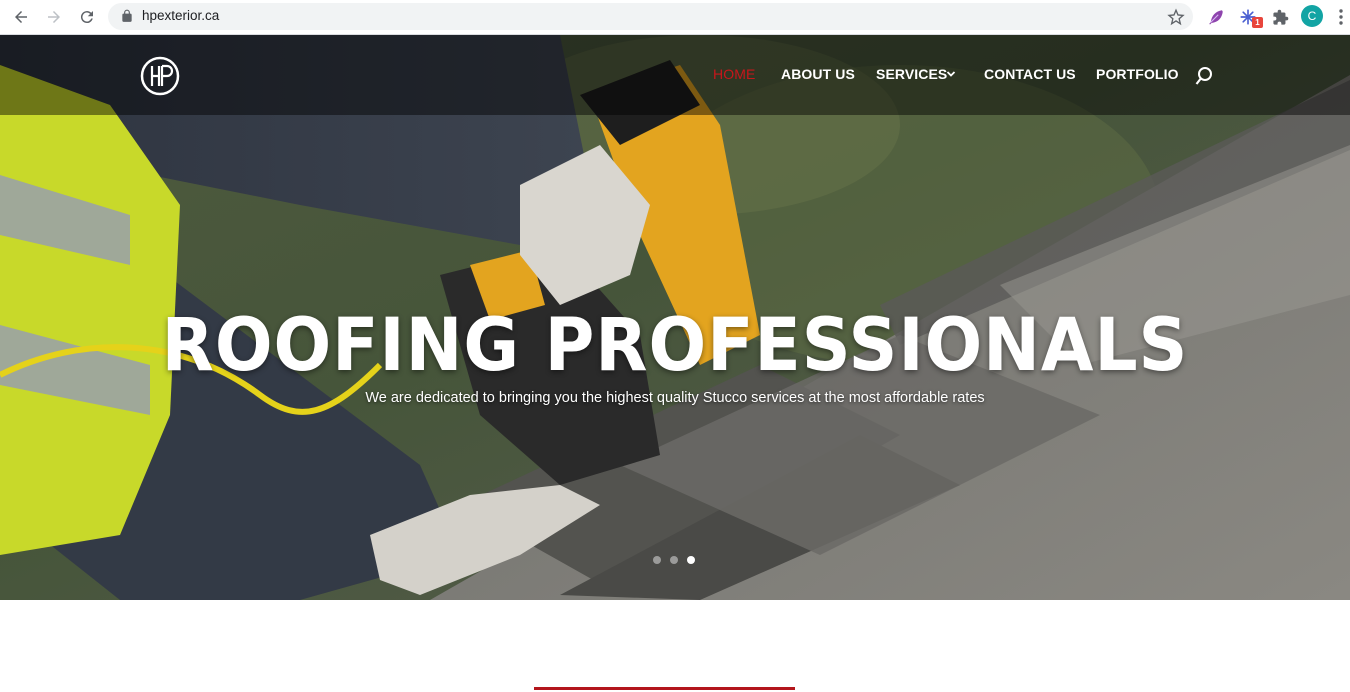 This screenshot has height=692, width=1350. Describe the element at coordinates (1341, 17) in the screenshot. I see `more-menu-icon` at that location.